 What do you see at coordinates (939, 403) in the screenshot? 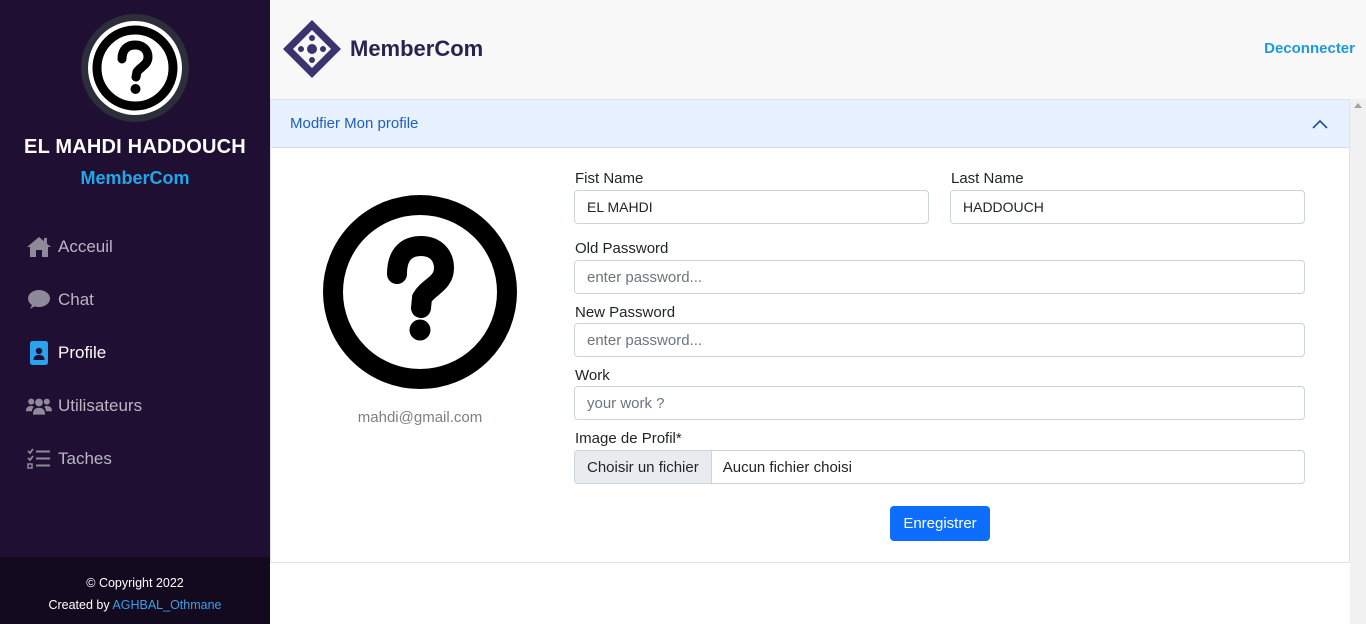
I see `work-field` at bounding box center [939, 403].